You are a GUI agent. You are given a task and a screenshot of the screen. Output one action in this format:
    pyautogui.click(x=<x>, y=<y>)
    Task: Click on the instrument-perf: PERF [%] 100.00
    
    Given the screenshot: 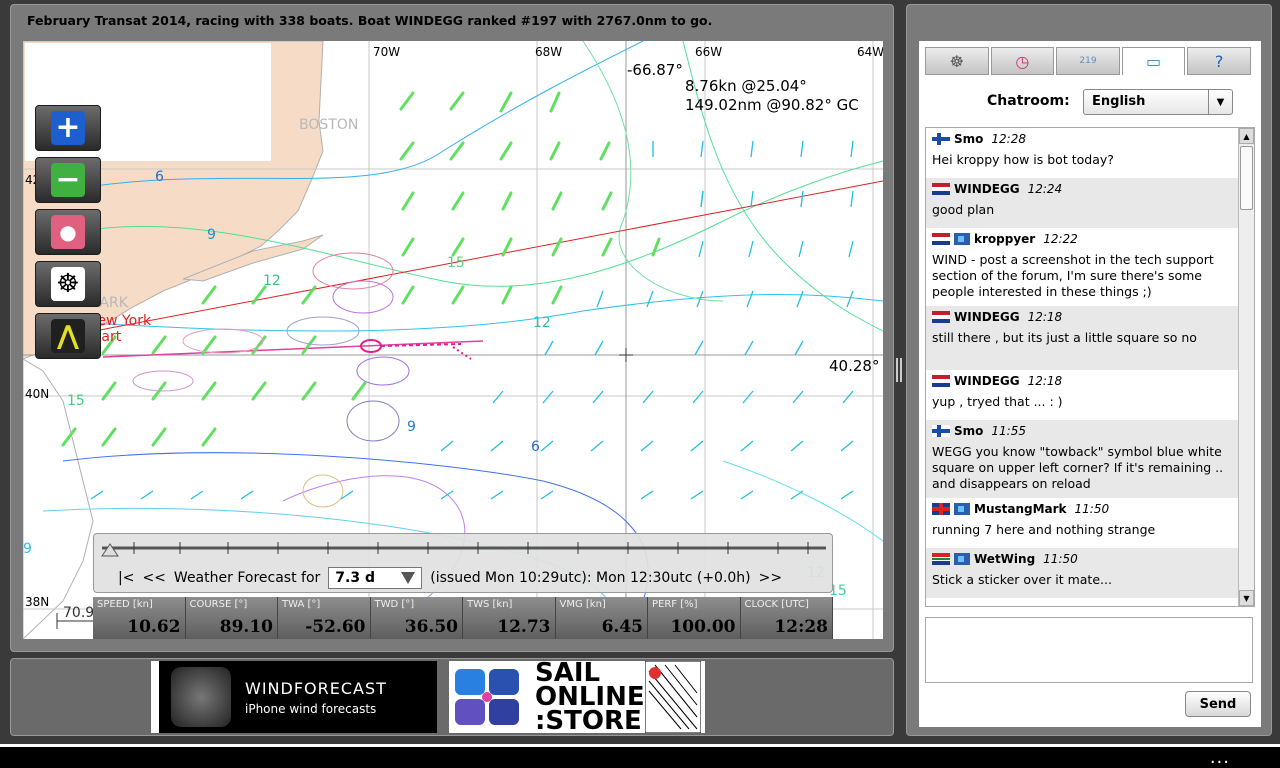 What is the action you would take?
    pyautogui.click(x=694, y=618)
    